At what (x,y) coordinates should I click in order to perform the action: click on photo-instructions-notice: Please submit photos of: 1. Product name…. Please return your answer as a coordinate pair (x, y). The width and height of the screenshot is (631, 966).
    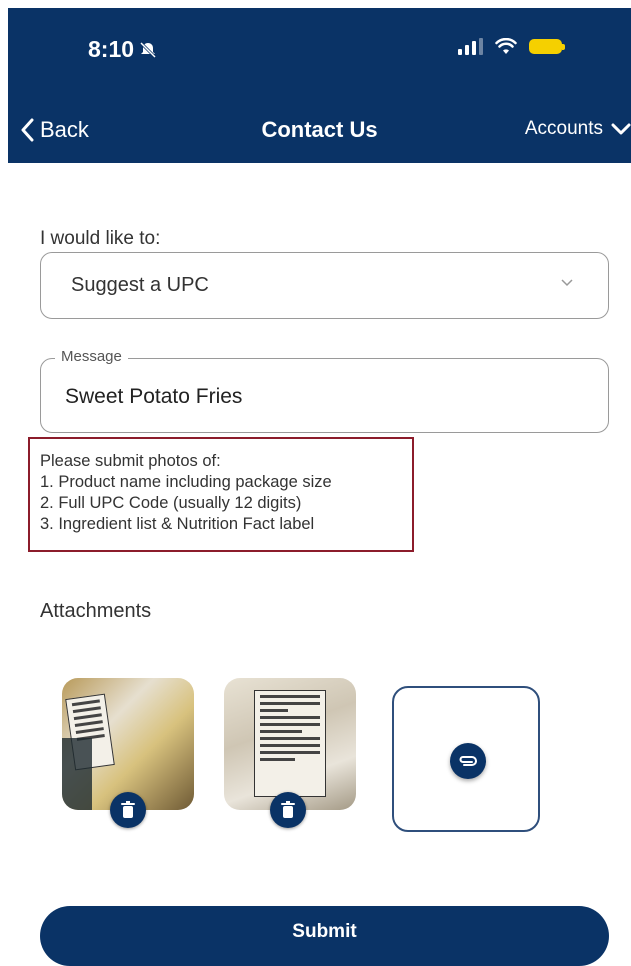
    Looking at the image, I should click on (221, 494).